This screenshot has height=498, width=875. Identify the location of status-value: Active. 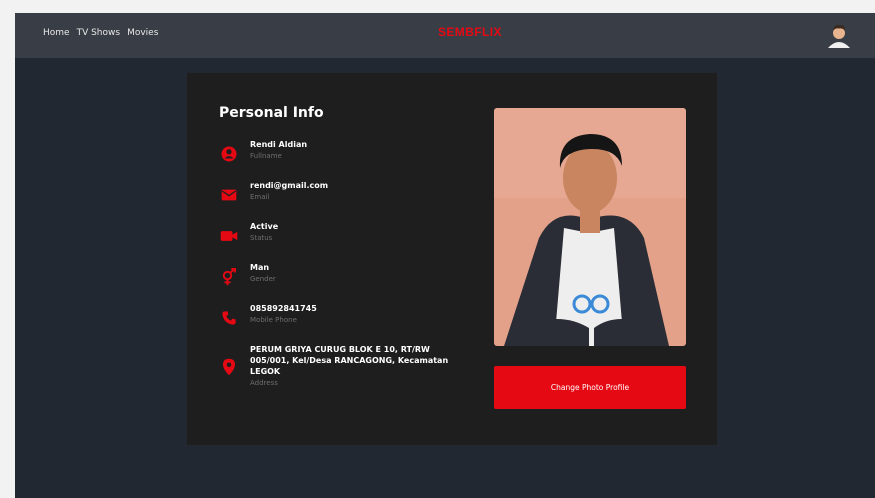
(264, 226).